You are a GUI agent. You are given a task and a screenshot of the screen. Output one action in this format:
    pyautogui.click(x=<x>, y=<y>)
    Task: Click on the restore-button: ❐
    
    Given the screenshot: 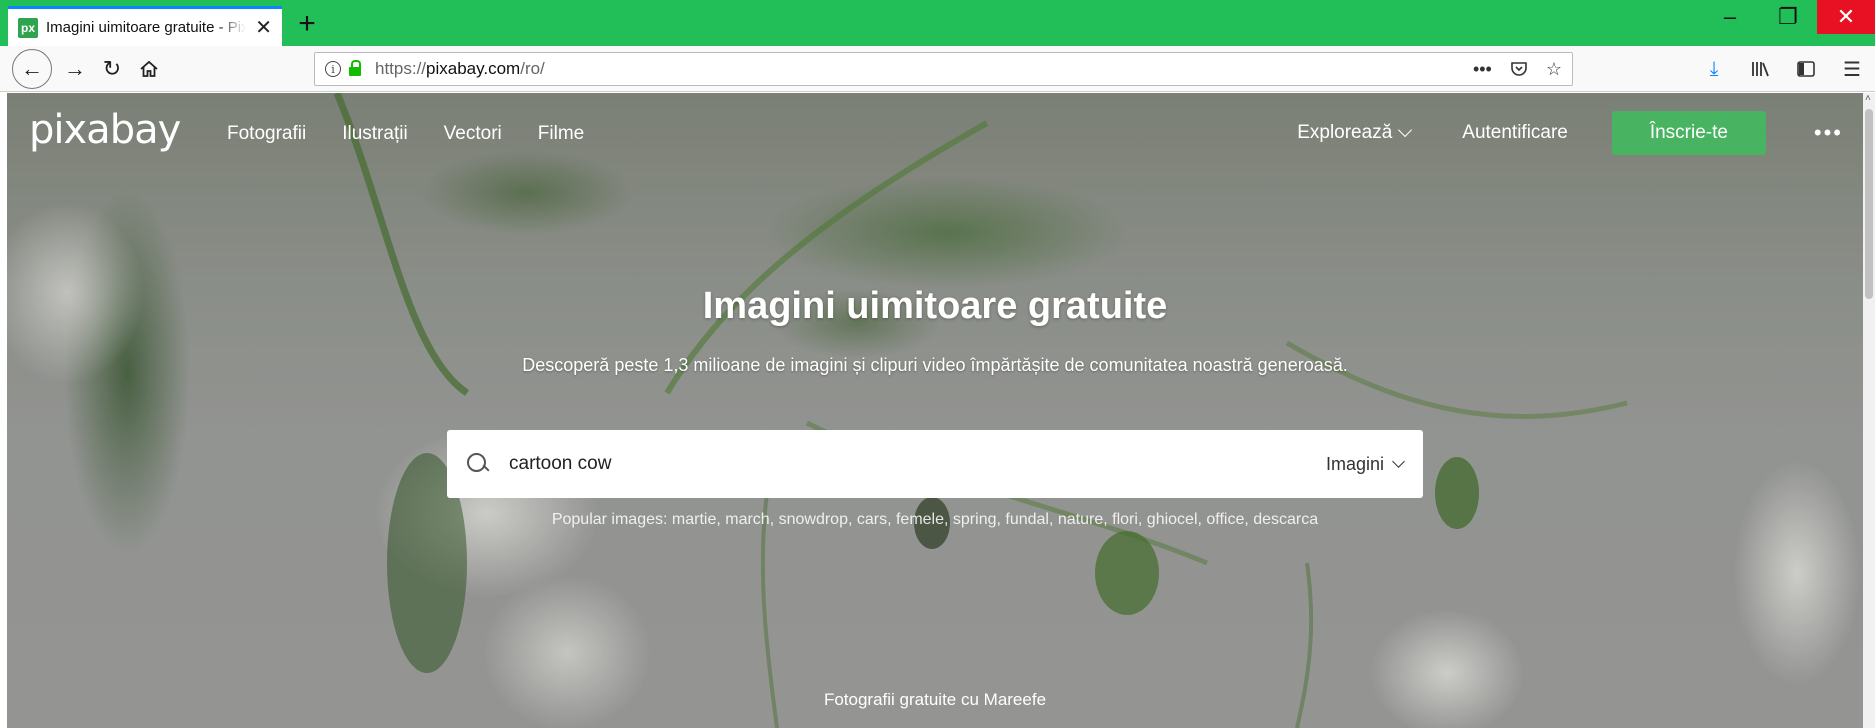 What is the action you would take?
    pyautogui.click(x=1788, y=17)
    